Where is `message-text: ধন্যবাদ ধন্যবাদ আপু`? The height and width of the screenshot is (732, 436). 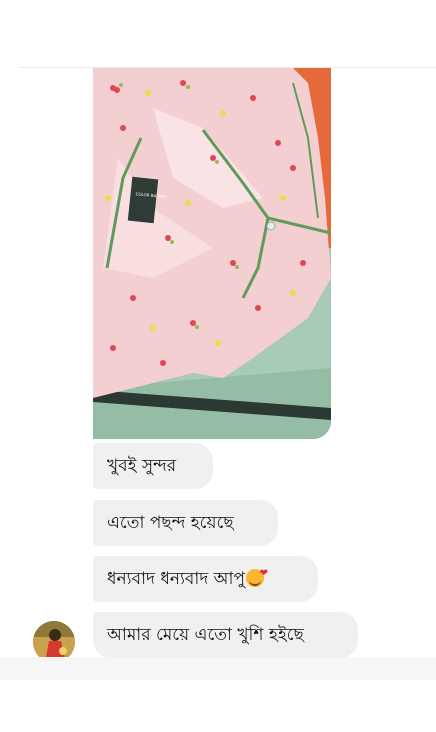
message-text: ধন্যবাদ ধন্যবাদ আপু is located at coordinates (176, 579).